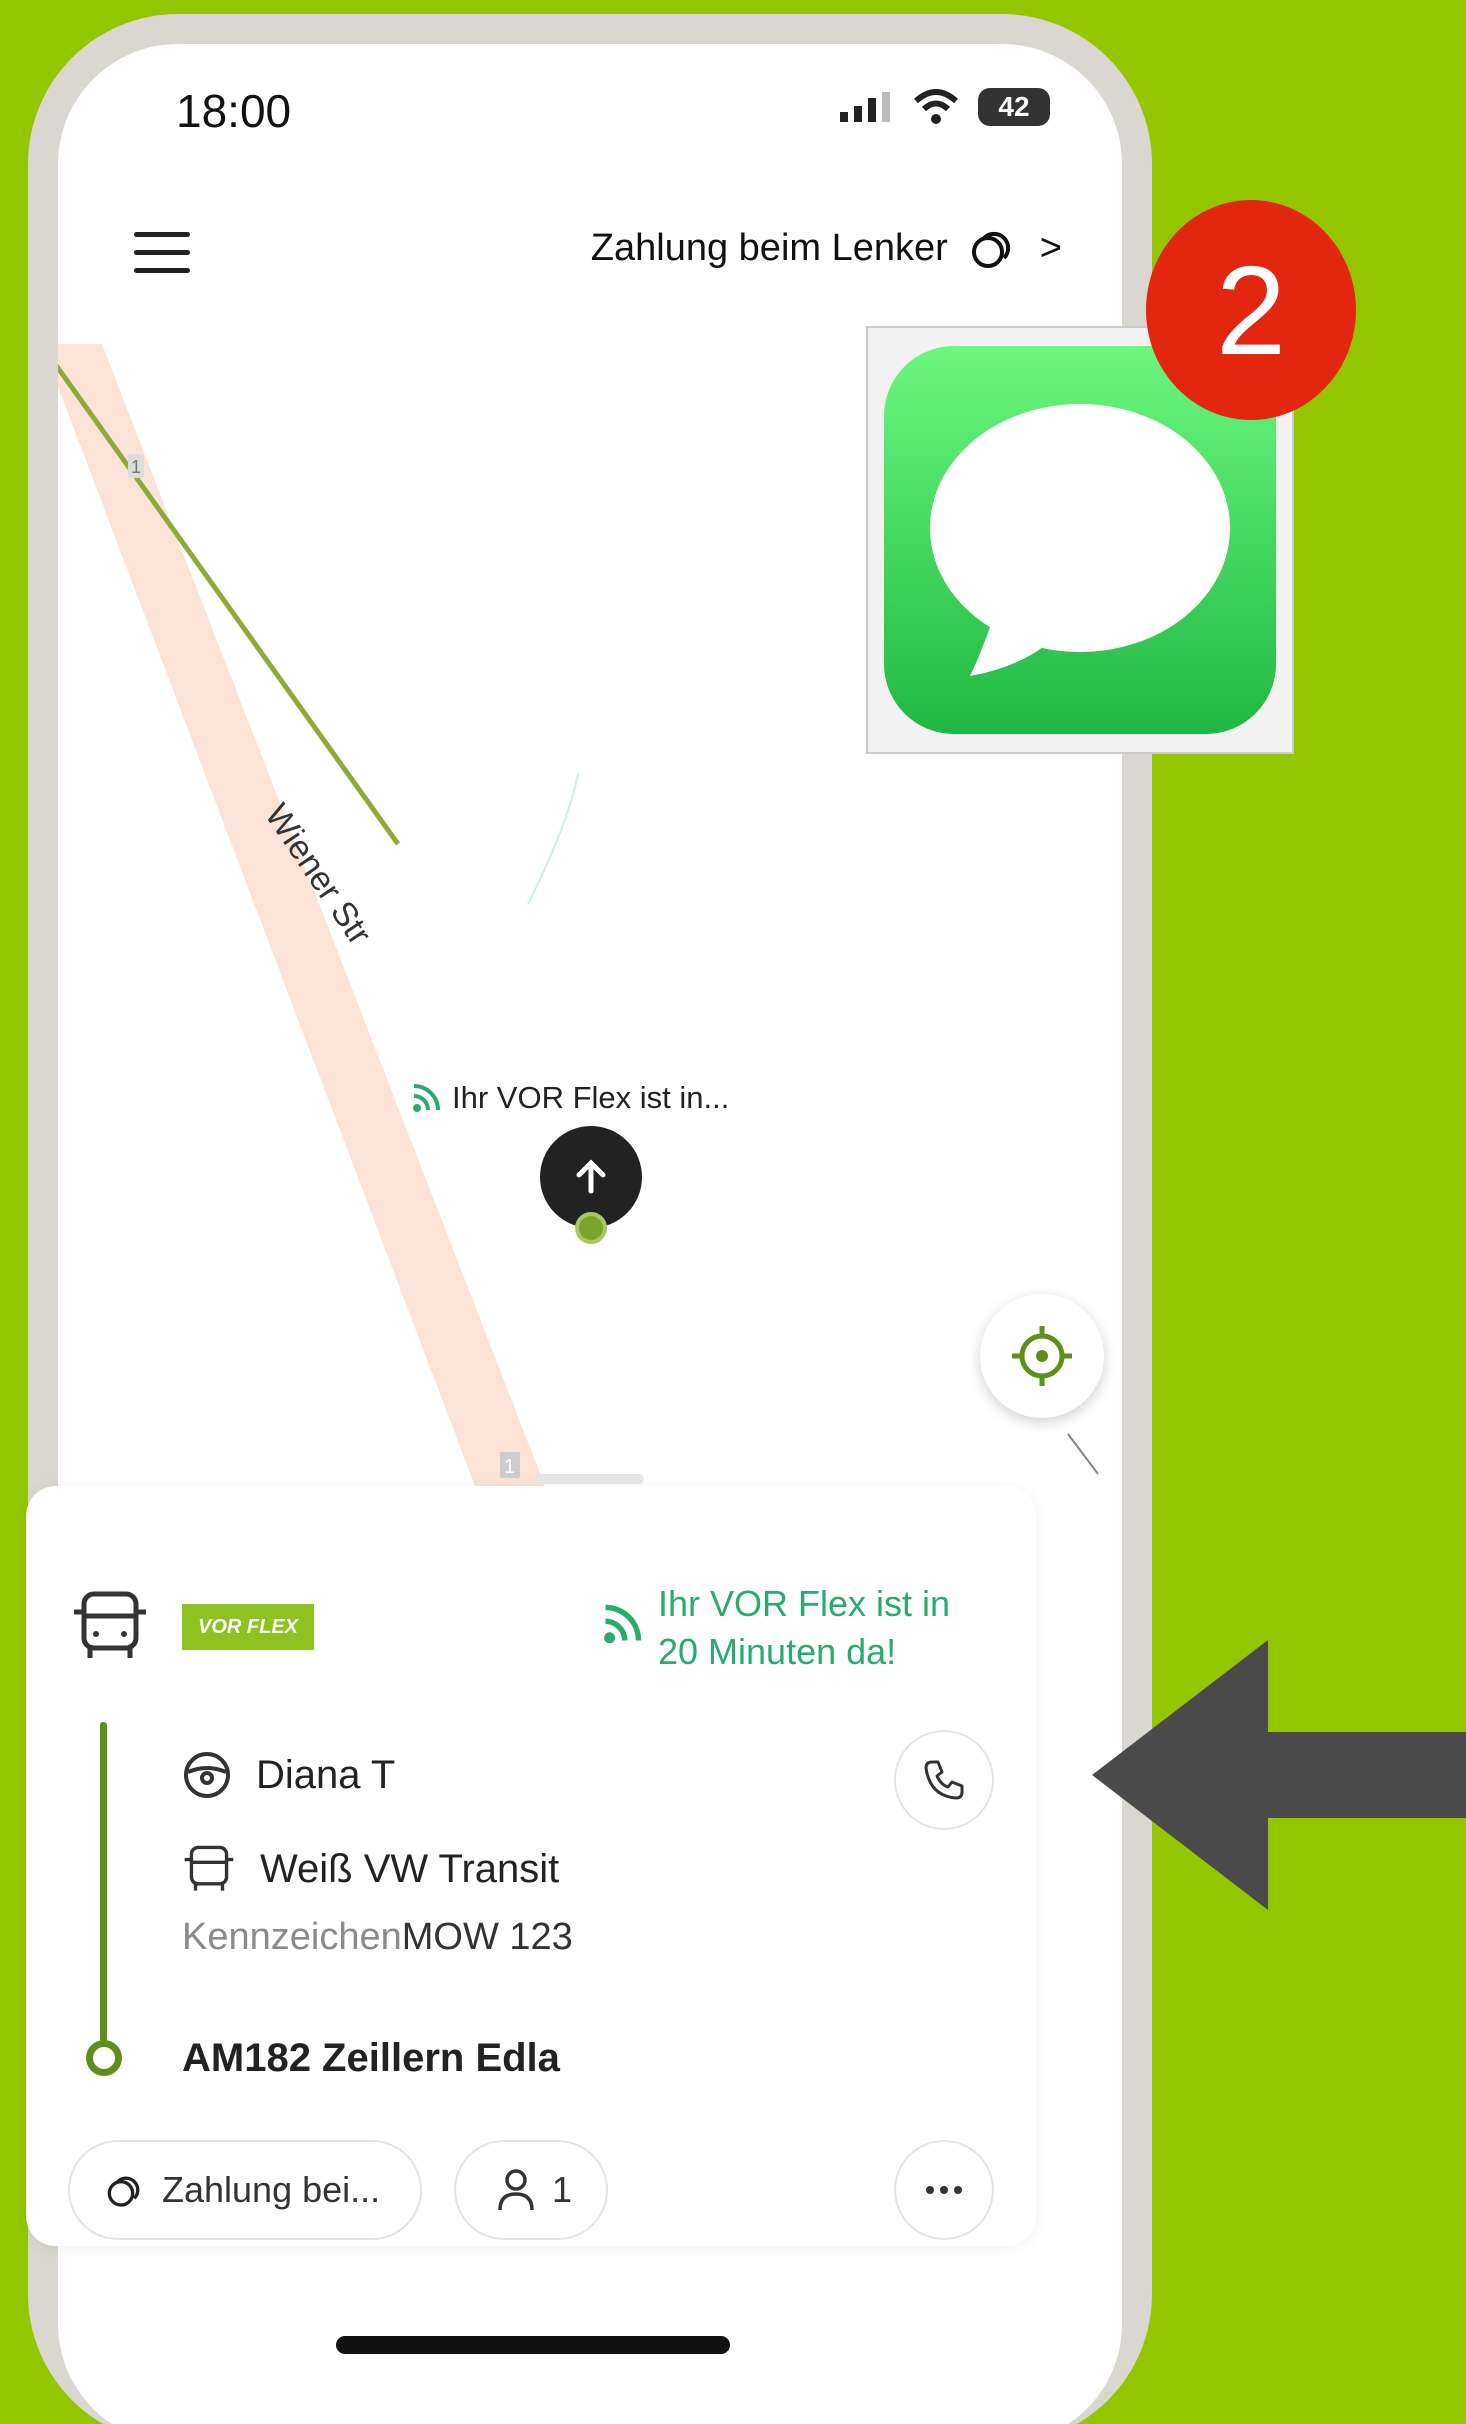  What do you see at coordinates (487, 1937) in the screenshot?
I see `plate-value: MOW 123` at bounding box center [487, 1937].